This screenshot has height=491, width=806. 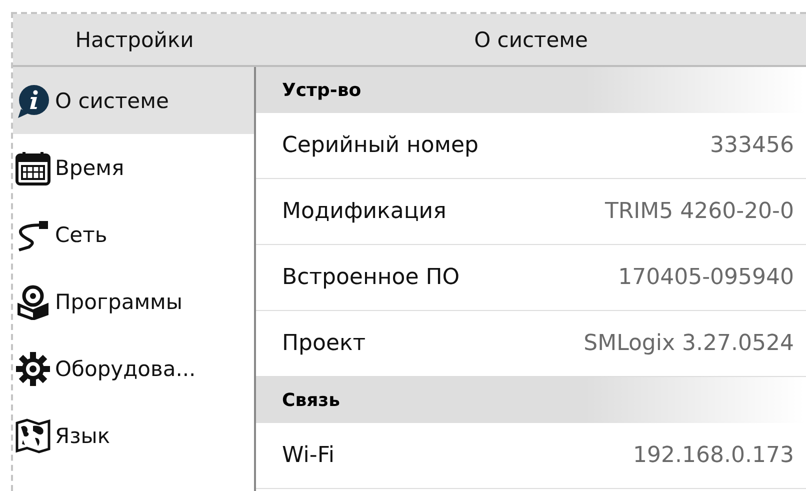 What do you see at coordinates (33, 302) in the screenshot?
I see `package-icon` at bounding box center [33, 302].